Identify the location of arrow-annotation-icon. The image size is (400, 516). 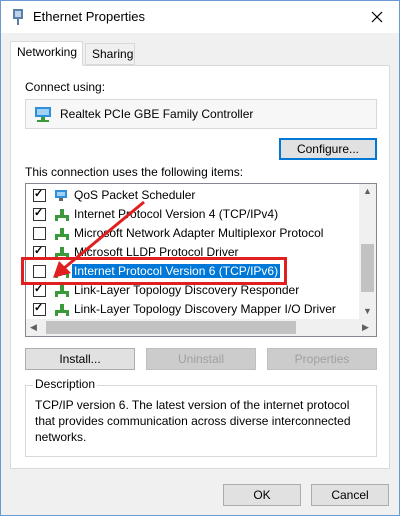
(99, 239).